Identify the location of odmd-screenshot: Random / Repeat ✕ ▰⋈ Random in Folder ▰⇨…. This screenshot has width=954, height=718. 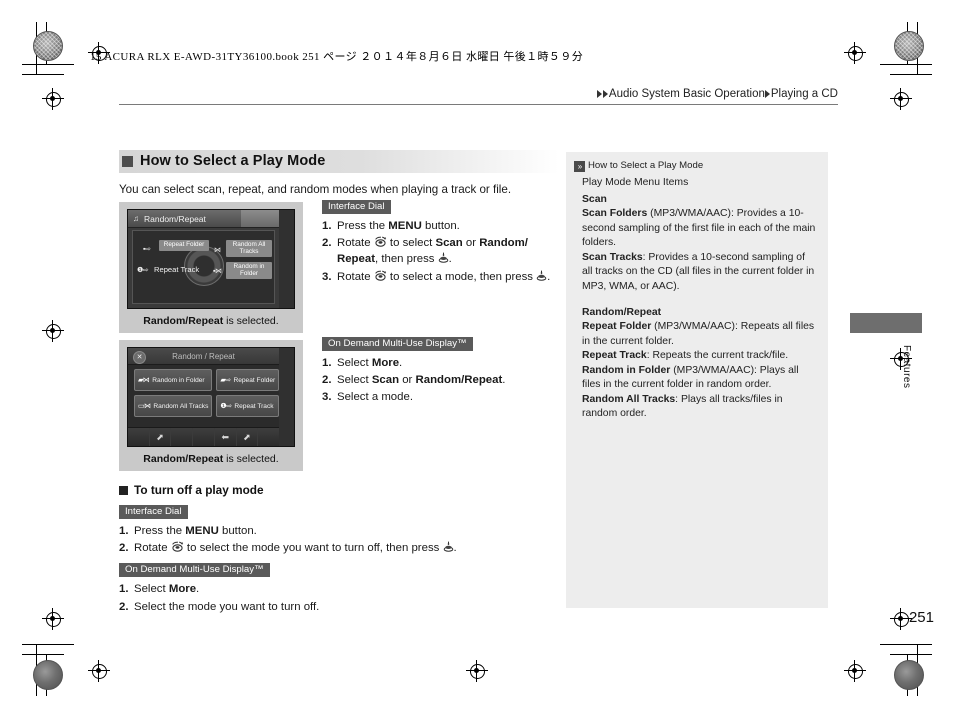
(211, 397).